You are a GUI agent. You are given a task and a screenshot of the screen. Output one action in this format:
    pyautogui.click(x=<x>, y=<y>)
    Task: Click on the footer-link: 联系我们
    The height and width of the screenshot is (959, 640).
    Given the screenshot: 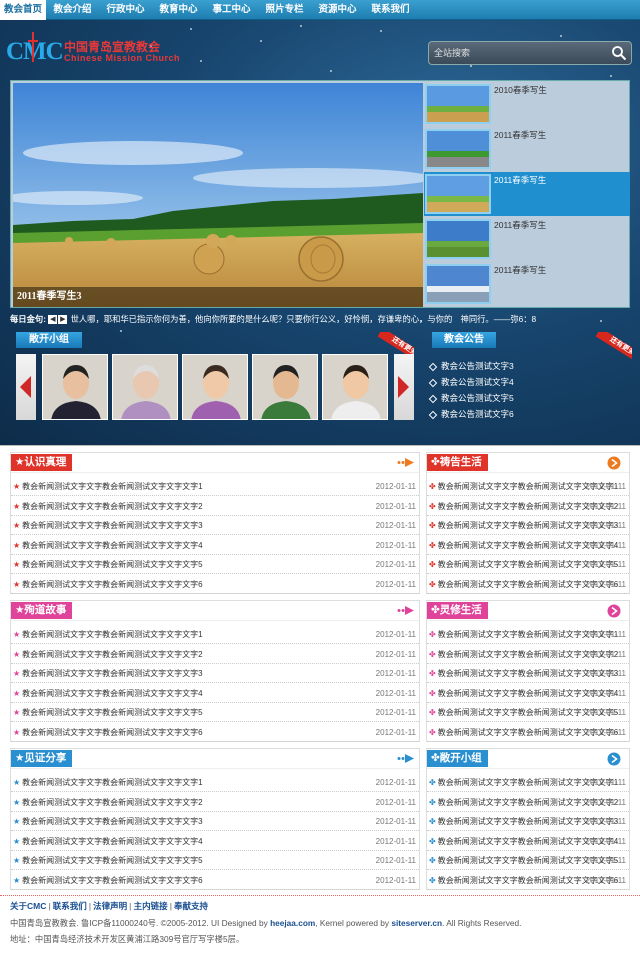 What is the action you would take?
    pyautogui.click(x=70, y=906)
    